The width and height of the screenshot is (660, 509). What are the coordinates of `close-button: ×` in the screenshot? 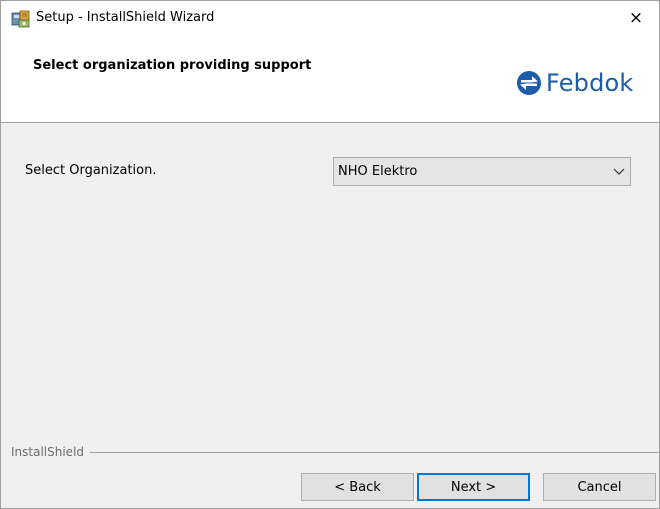 It's located at (636, 18).